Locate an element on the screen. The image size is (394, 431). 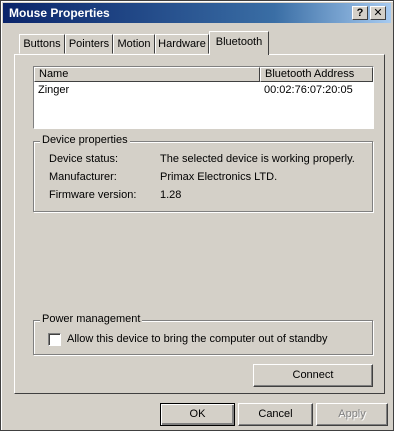
window-title: Mouse Properties is located at coordinates (59, 13).